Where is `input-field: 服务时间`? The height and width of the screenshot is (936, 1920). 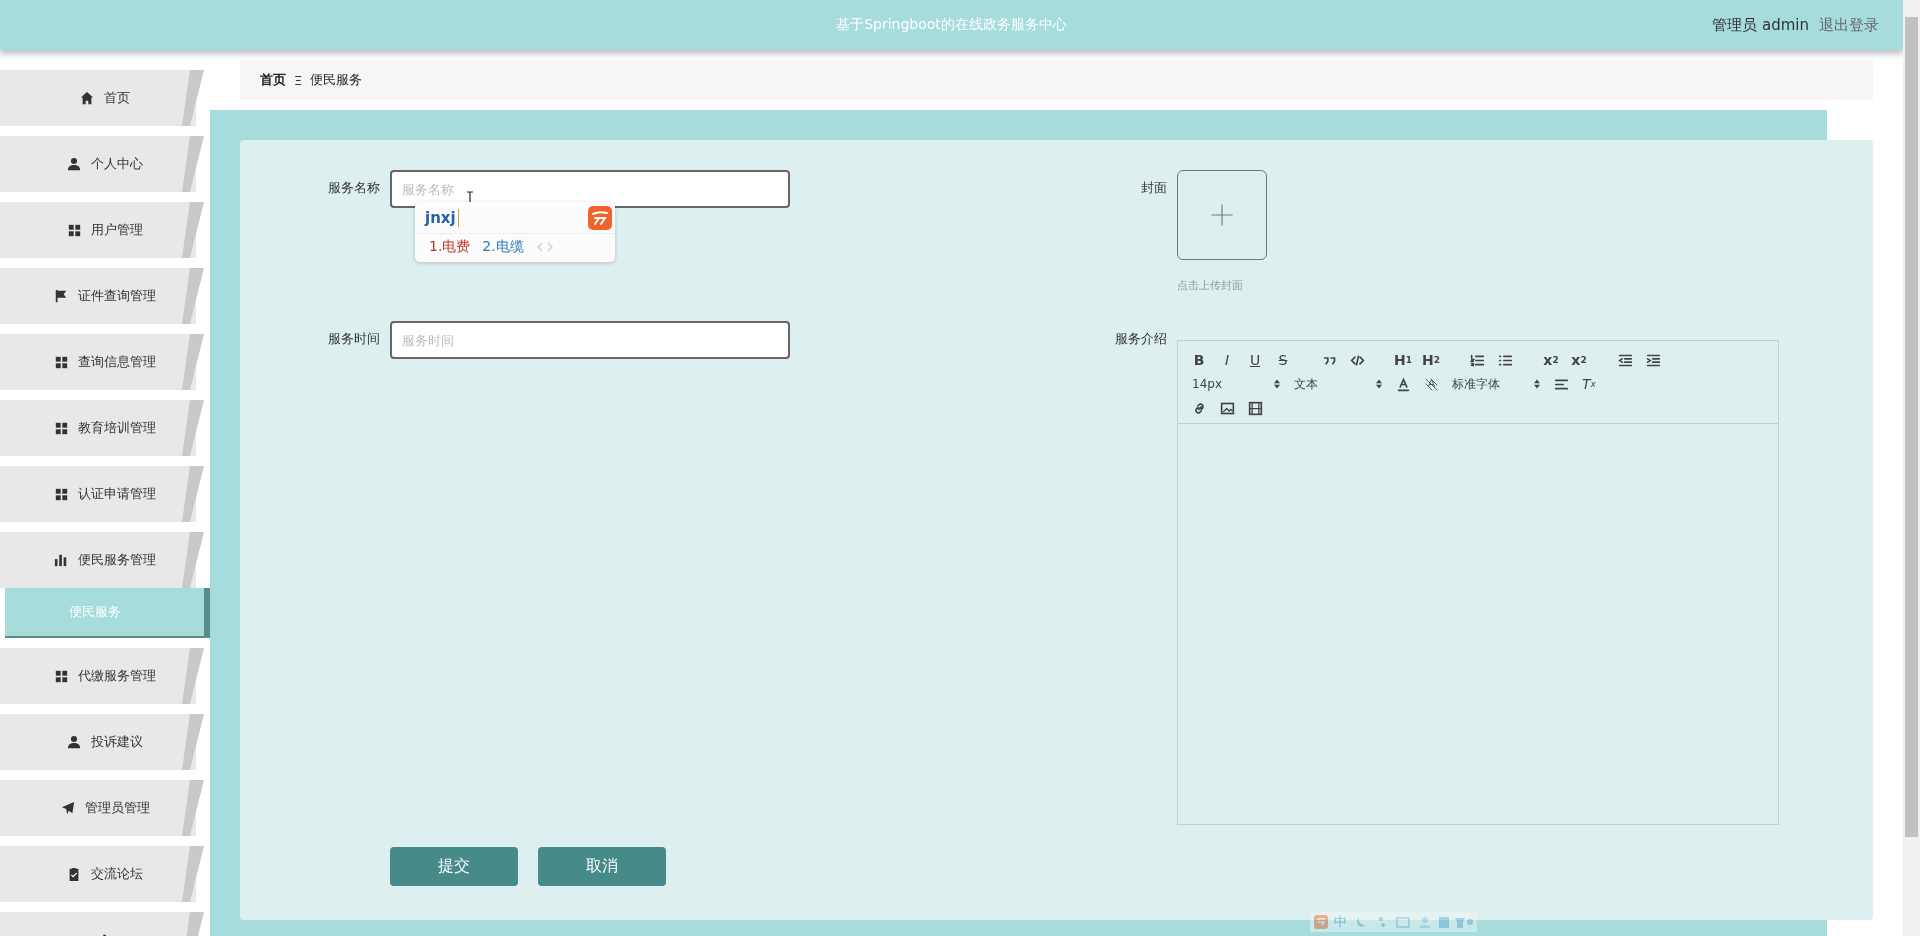 input-field: 服务时间 is located at coordinates (590, 340).